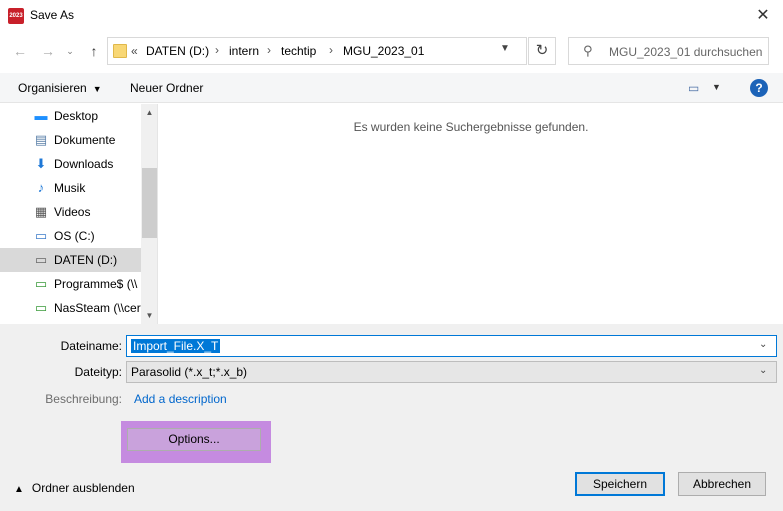  I want to click on refresh-button: ↻, so click(542, 51).